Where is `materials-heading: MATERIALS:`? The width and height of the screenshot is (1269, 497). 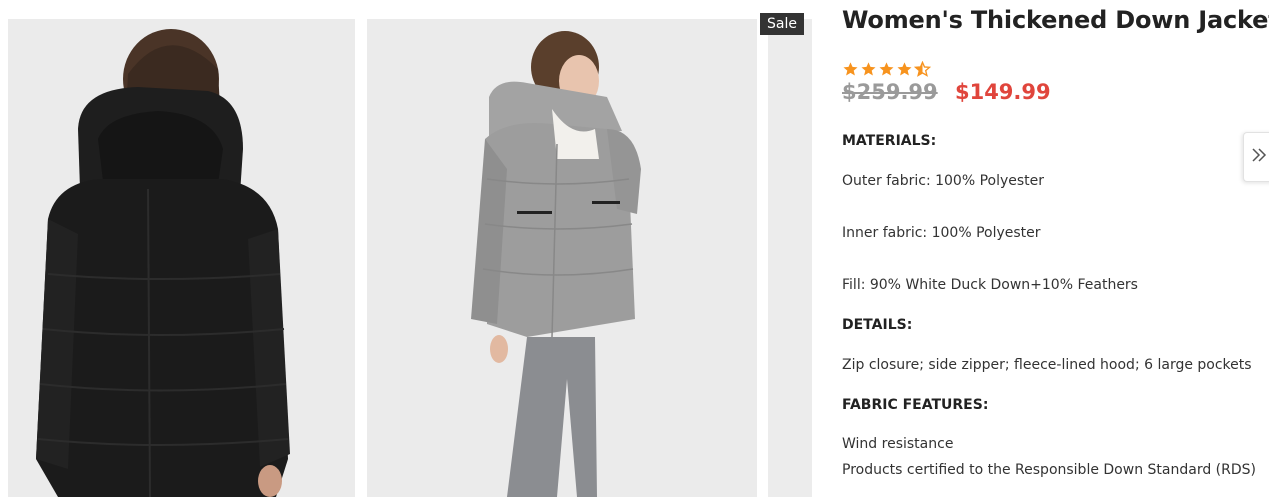 materials-heading: MATERIALS: is located at coordinates (889, 141).